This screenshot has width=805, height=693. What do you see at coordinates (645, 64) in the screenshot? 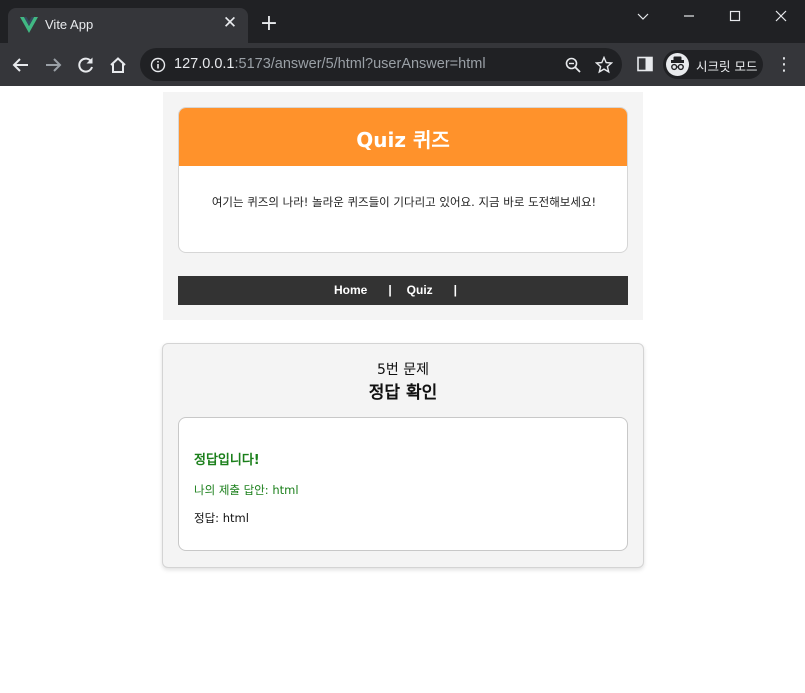
I see `side-panel-icon` at bounding box center [645, 64].